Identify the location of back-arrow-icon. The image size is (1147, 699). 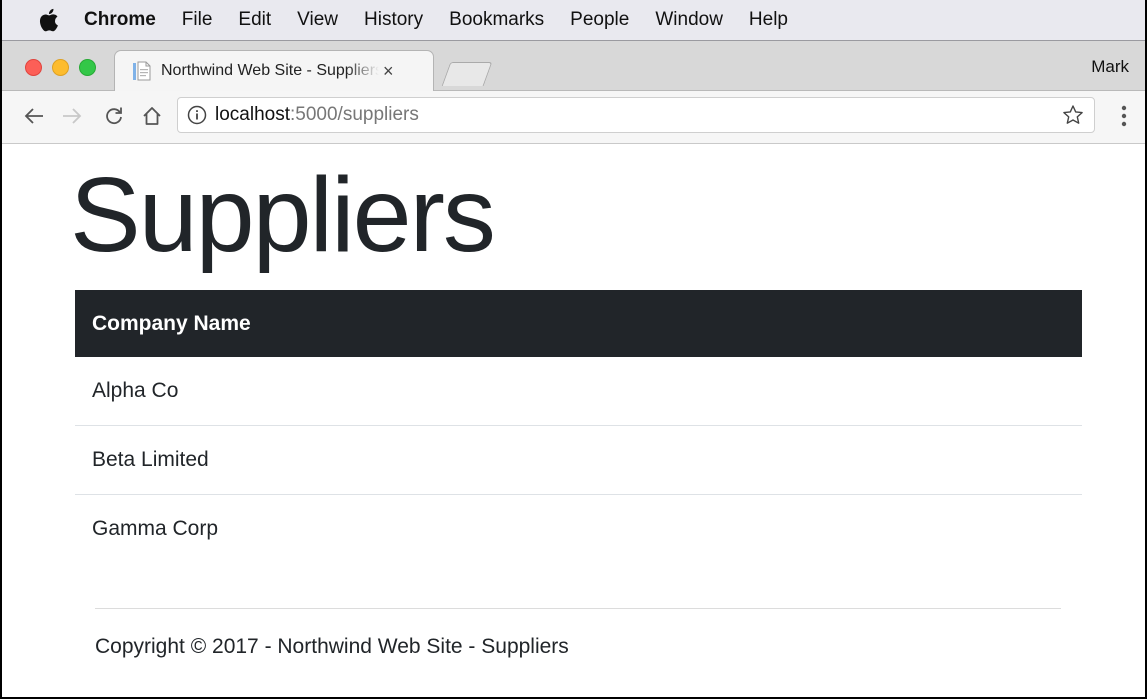
(34, 116).